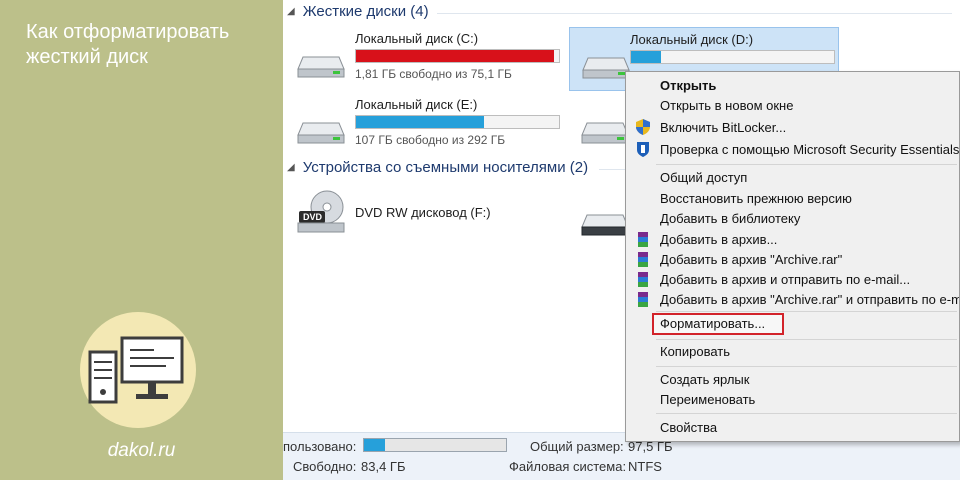 The width and height of the screenshot is (960, 480). What do you see at coordinates (704, 380) in the screenshot?
I see `menu-item-create-shortcut: Создать ярлык` at bounding box center [704, 380].